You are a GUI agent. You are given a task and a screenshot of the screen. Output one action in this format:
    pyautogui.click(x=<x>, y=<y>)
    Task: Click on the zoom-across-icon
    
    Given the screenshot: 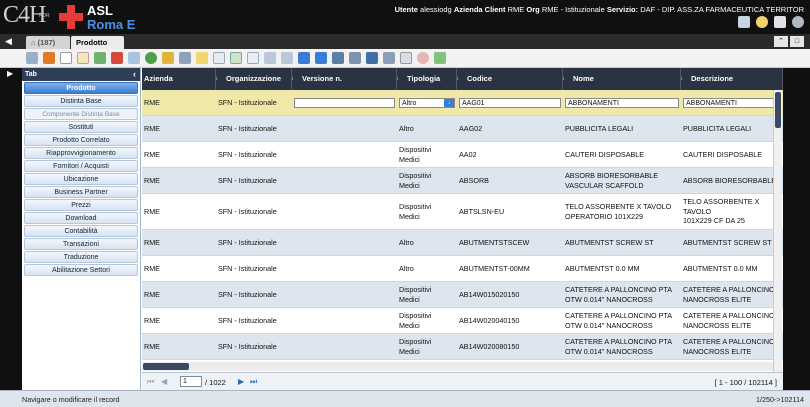 What is the action you would take?
    pyautogui.click(x=372, y=58)
    